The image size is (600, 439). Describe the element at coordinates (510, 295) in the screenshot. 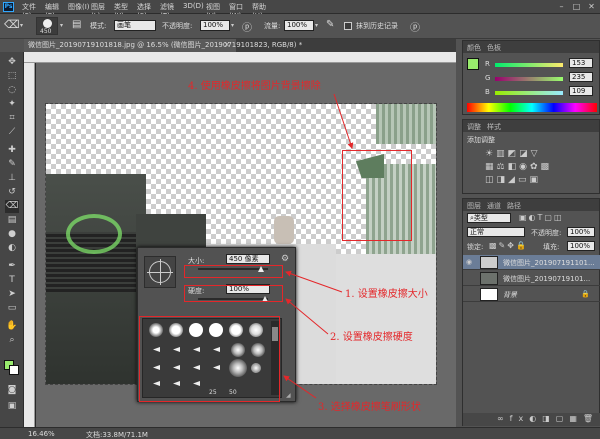

I see `layer-name: 背景` at that location.